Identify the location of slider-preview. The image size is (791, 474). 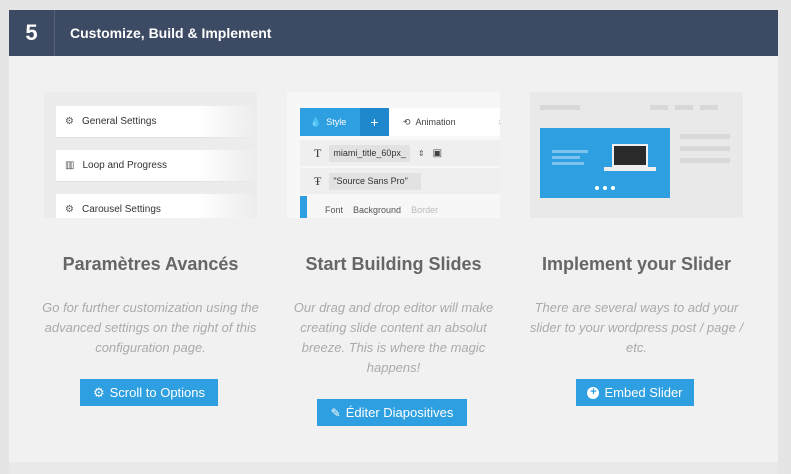
(605, 163).